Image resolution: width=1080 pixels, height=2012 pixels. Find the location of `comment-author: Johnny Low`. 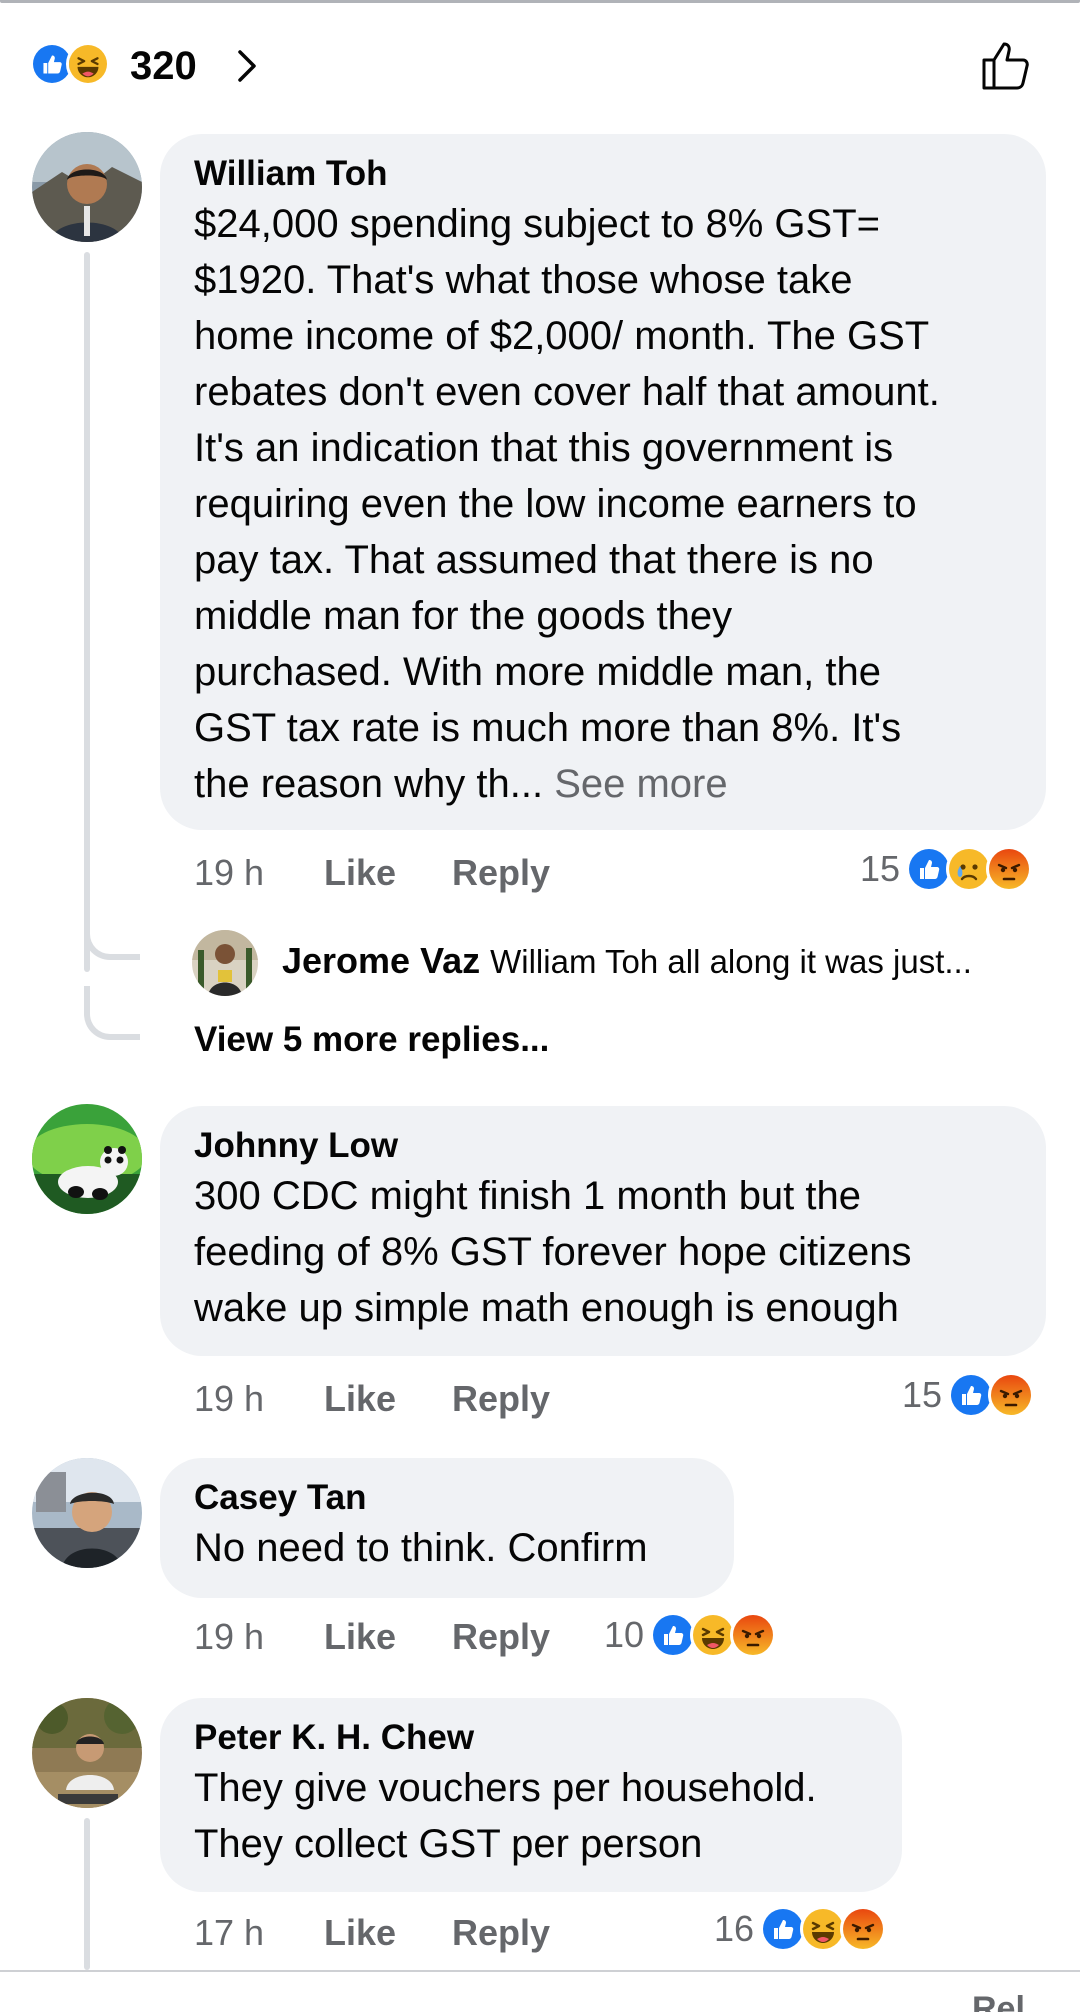

comment-author: Johnny Low is located at coordinates (603, 1146).